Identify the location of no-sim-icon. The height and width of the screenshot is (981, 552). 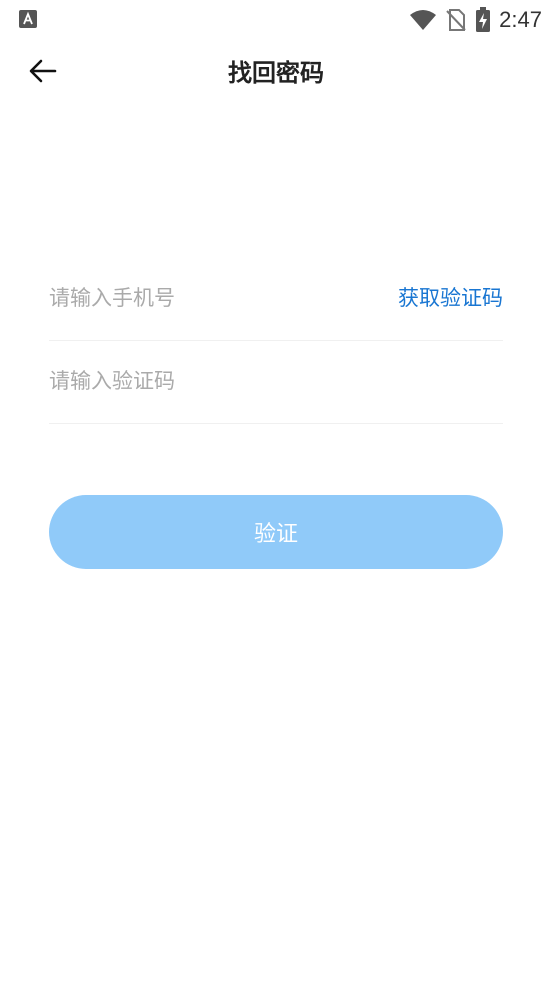
(456, 20).